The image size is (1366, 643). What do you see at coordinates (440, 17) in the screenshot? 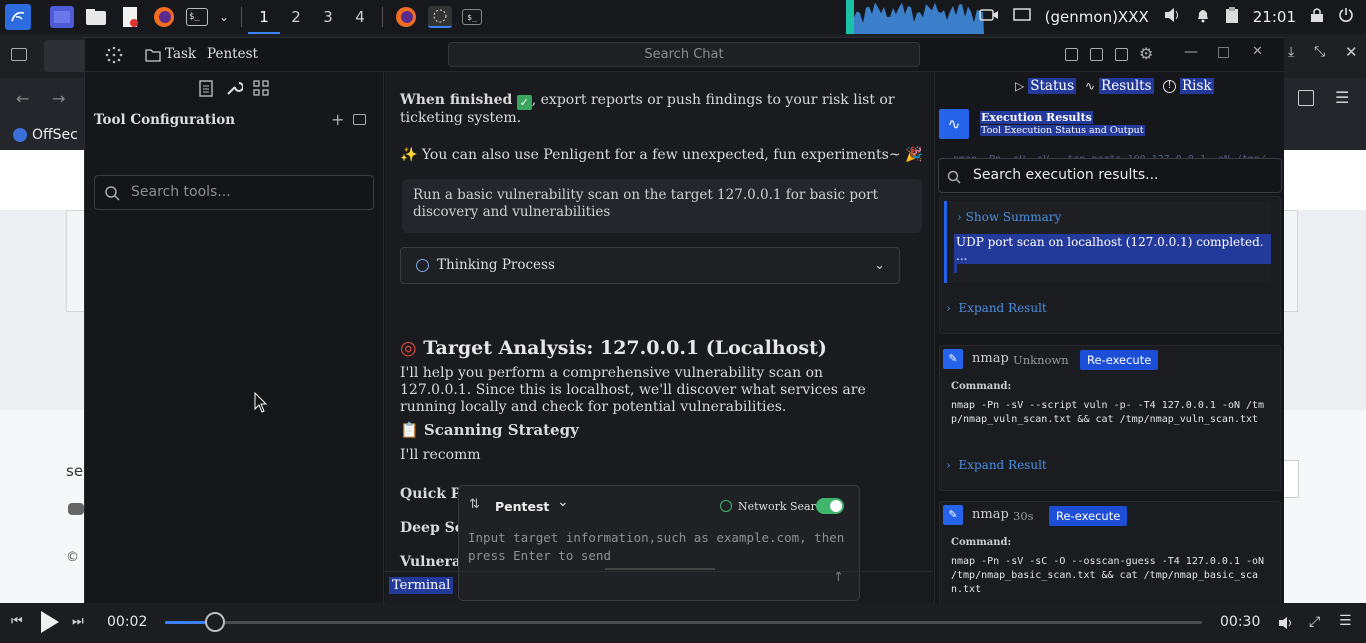
I see `penligent-window-icon` at bounding box center [440, 17].